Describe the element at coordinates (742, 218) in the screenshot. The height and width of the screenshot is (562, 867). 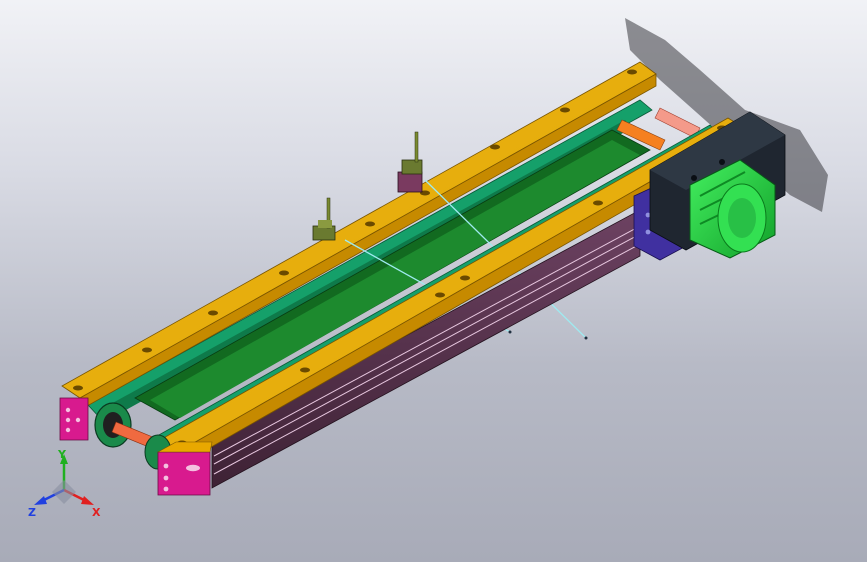
I see `motor-endcap-inner` at that location.